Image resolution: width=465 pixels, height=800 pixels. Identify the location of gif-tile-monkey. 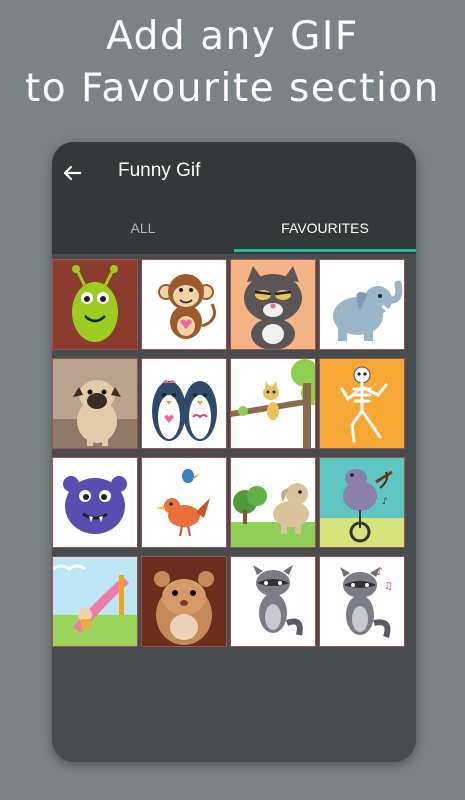
(184, 304).